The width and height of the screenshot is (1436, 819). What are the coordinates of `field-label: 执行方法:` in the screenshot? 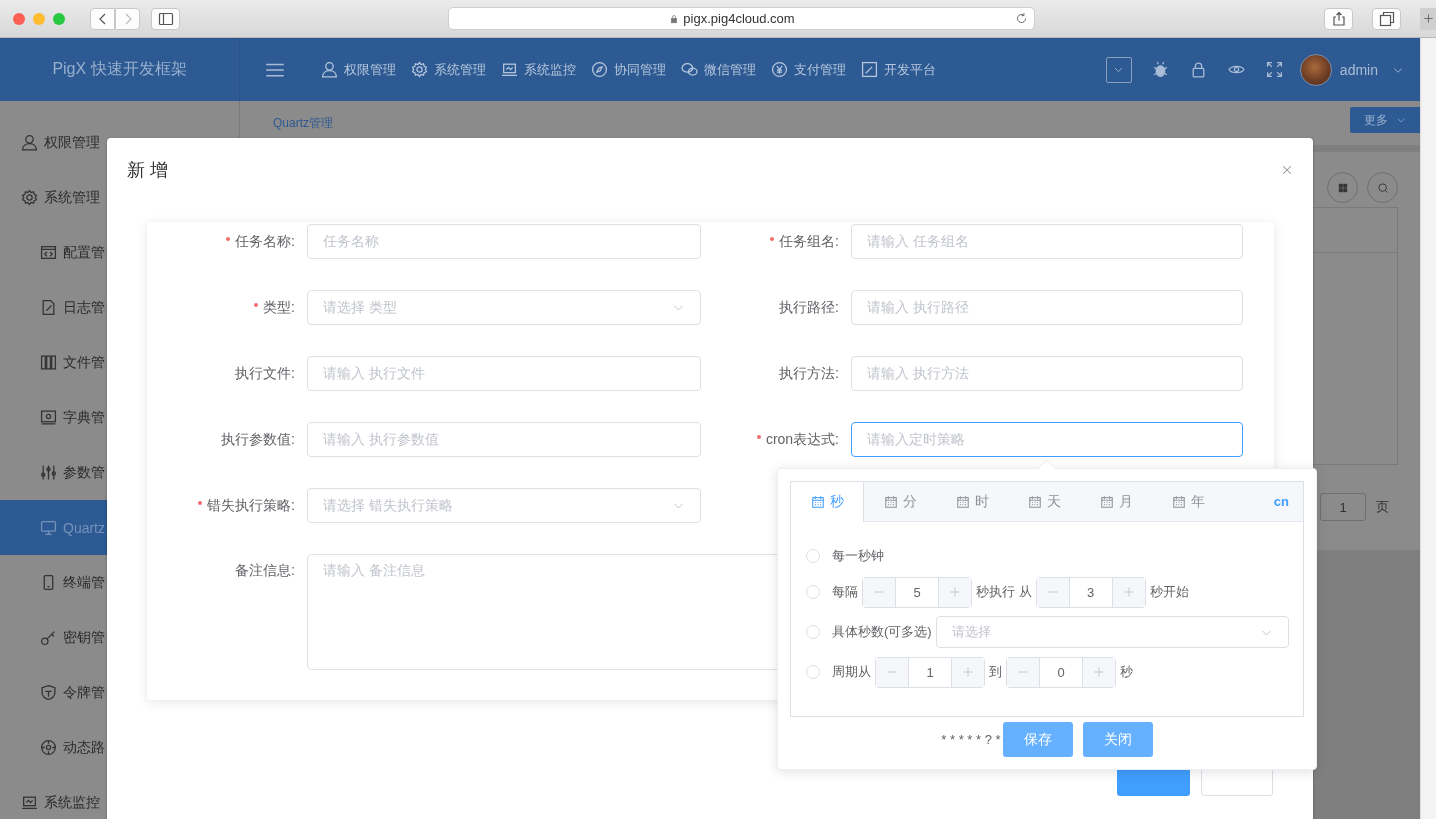 It's located at (809, 373).